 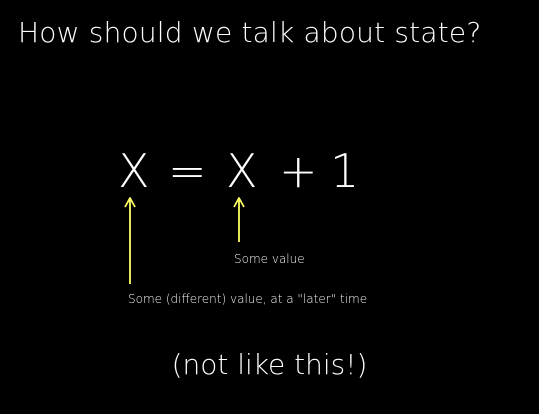 What do you see at coordinates (130, 240) in the screenshot?
I see `arrow-up-left-icon` at bounding box center [130, 240].